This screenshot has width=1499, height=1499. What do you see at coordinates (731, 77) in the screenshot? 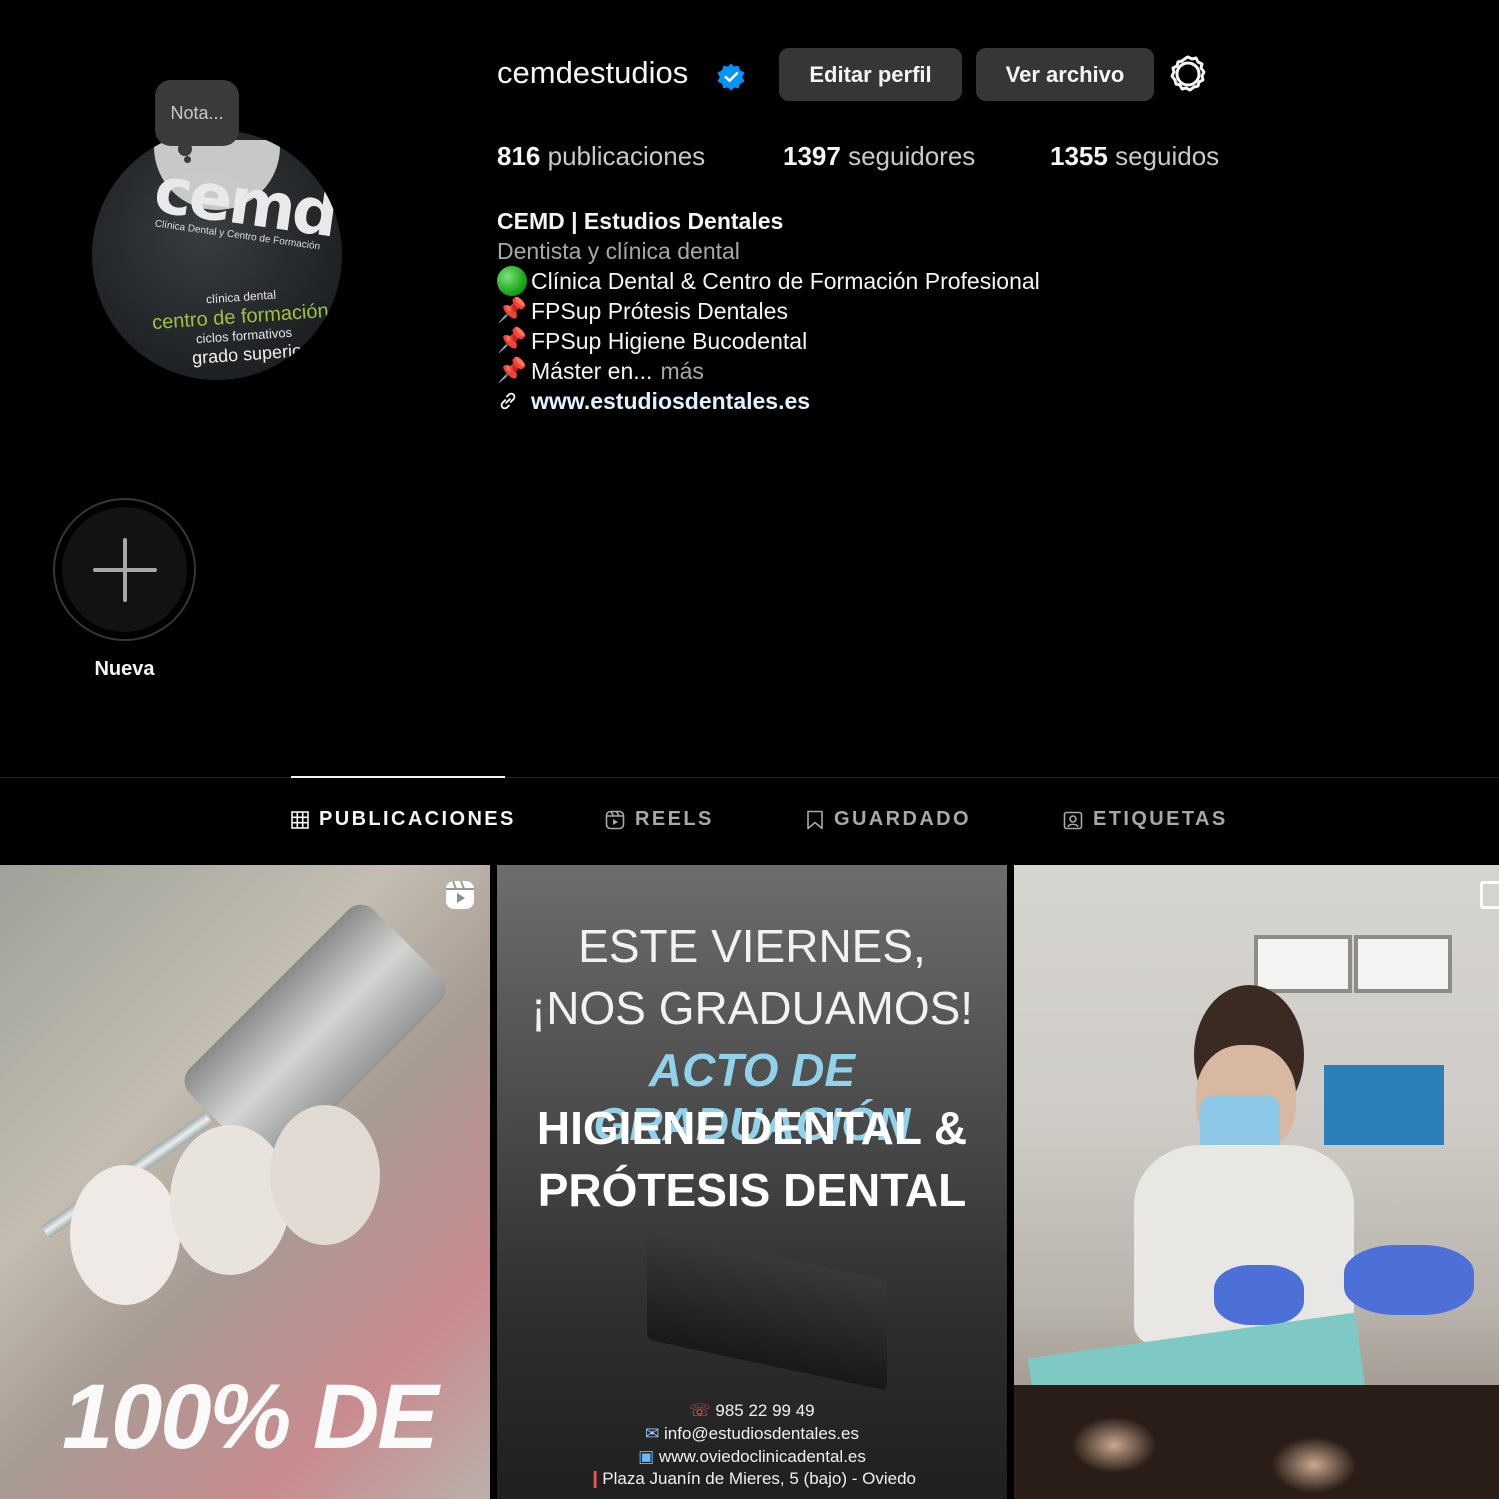
I see `verified-badge-icon` at bounding box center [731, 77].